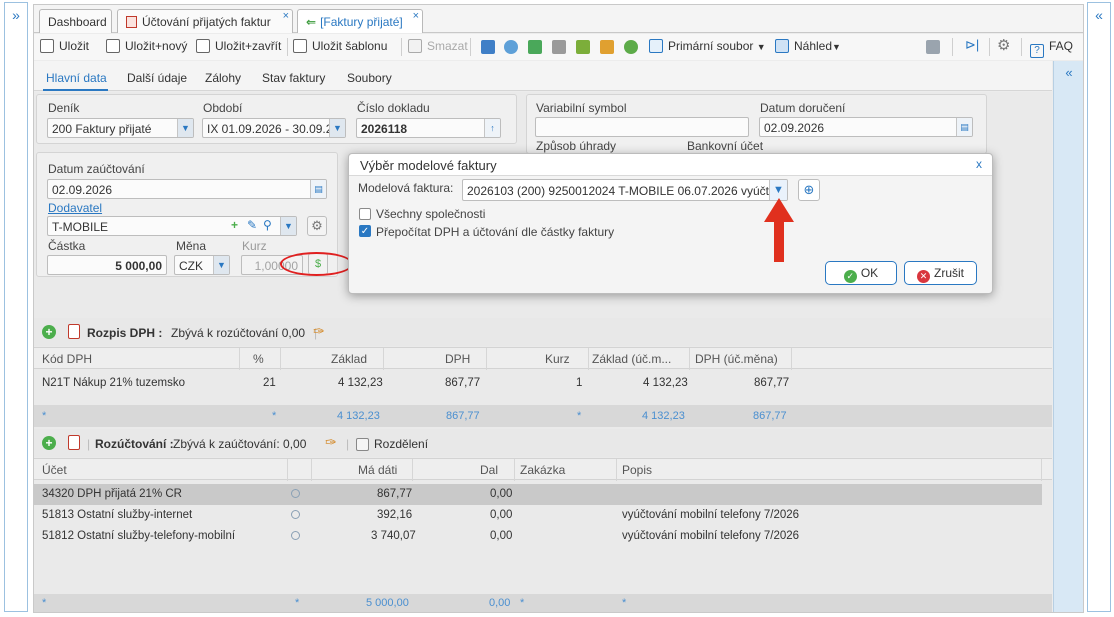 This screenshot has height=617, width=1114. I want to click on posting-date-field: 02.09.2026 ▤, so click(187, 189).